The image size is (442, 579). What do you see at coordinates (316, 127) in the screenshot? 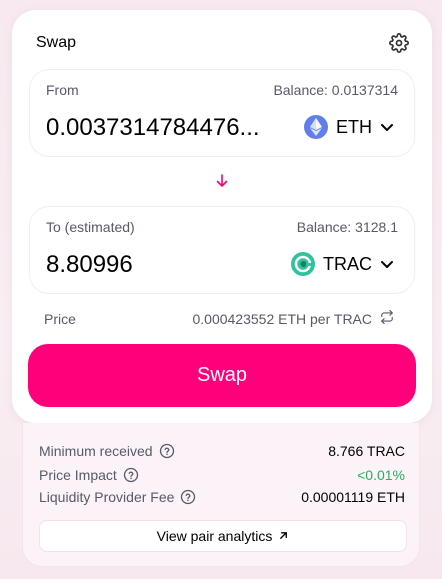
I see `ethereum-icon` at bounding box center [316, 127].